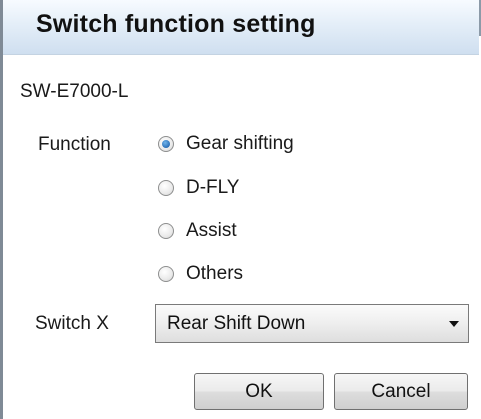 This screenshot has width=481, height=419. Describe the element at coordinates (454, 323) in the screenshot. I see `chevron-down-icon` at that location.